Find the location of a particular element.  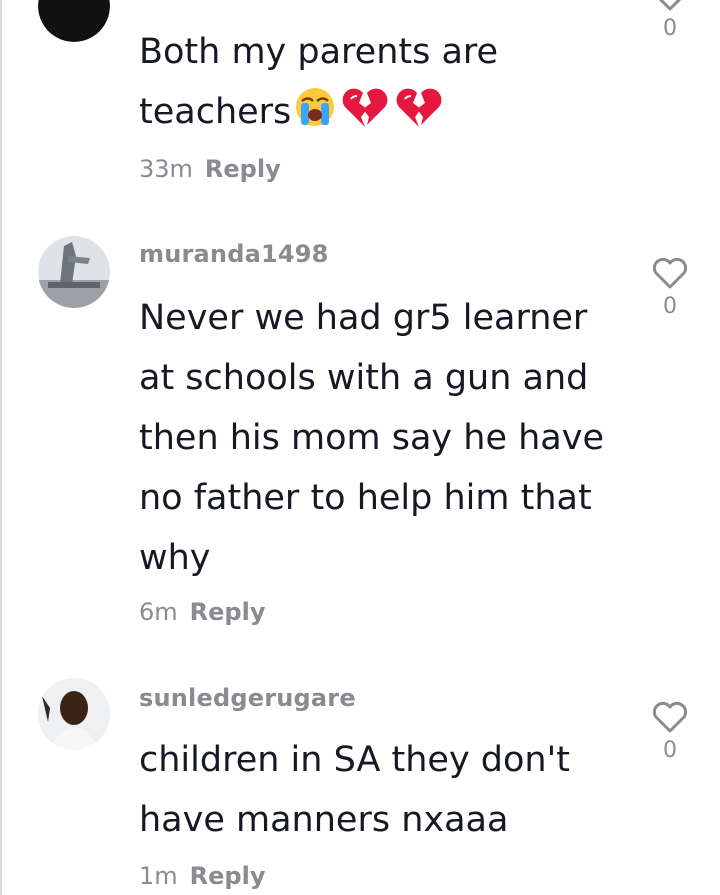

username: sunledgerugare is located at coordinates (247, 698).